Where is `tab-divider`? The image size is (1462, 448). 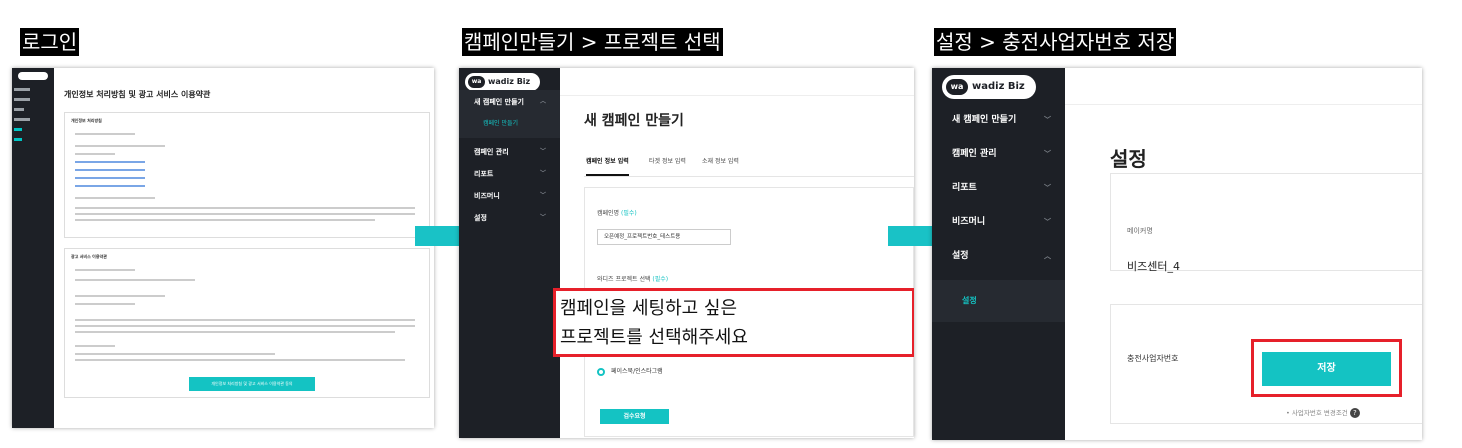 tab-divider is located at coordinates (749, 176).